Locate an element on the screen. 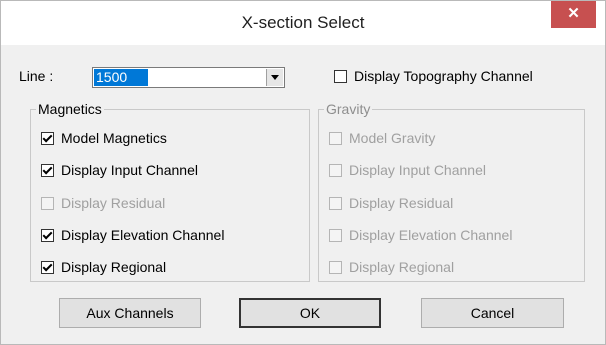 This screenshot has height=345, width=606. dropdown-arrow-icon is located at coordinates (274, 77).